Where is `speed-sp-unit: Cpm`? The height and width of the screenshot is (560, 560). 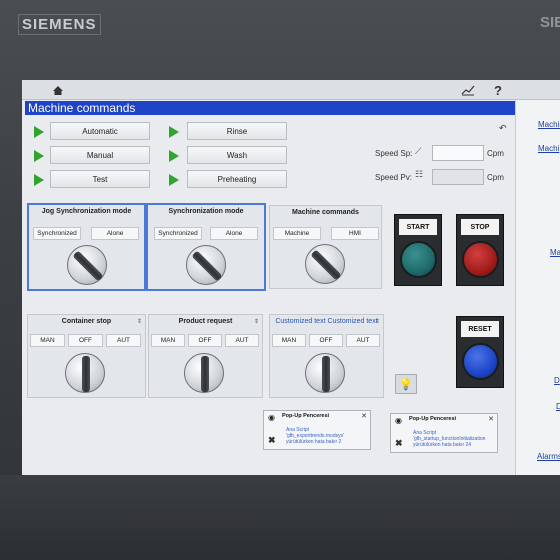
speed-sp-unit: Cpm is located at coordinates (495, 153).